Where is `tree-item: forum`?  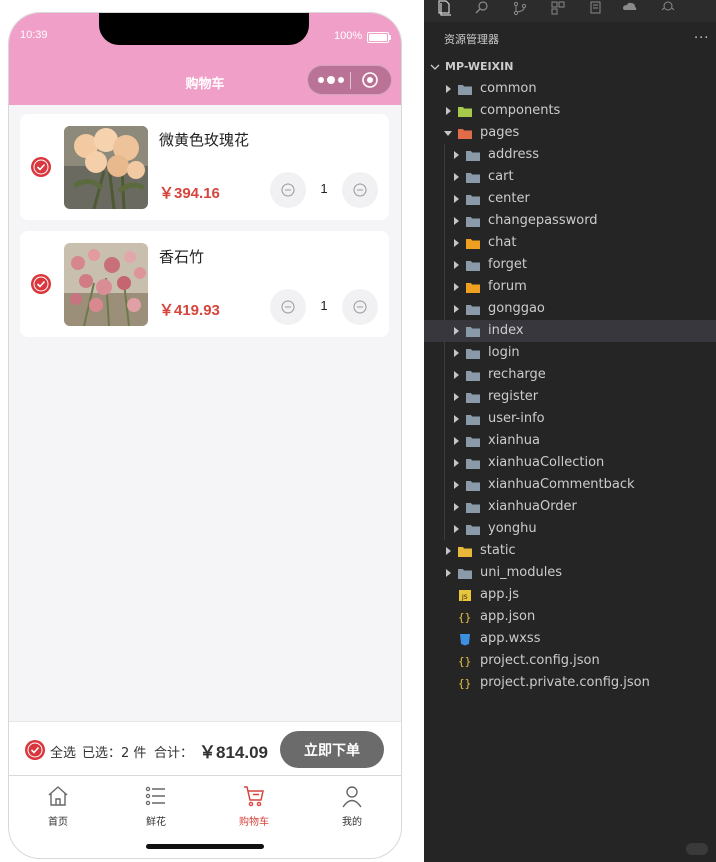
tree-item: forum is located at coordinates (570, 287).